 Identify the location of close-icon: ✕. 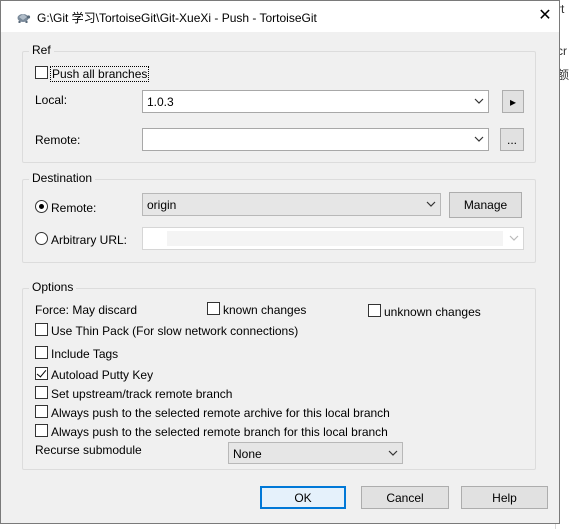
(545, 15).